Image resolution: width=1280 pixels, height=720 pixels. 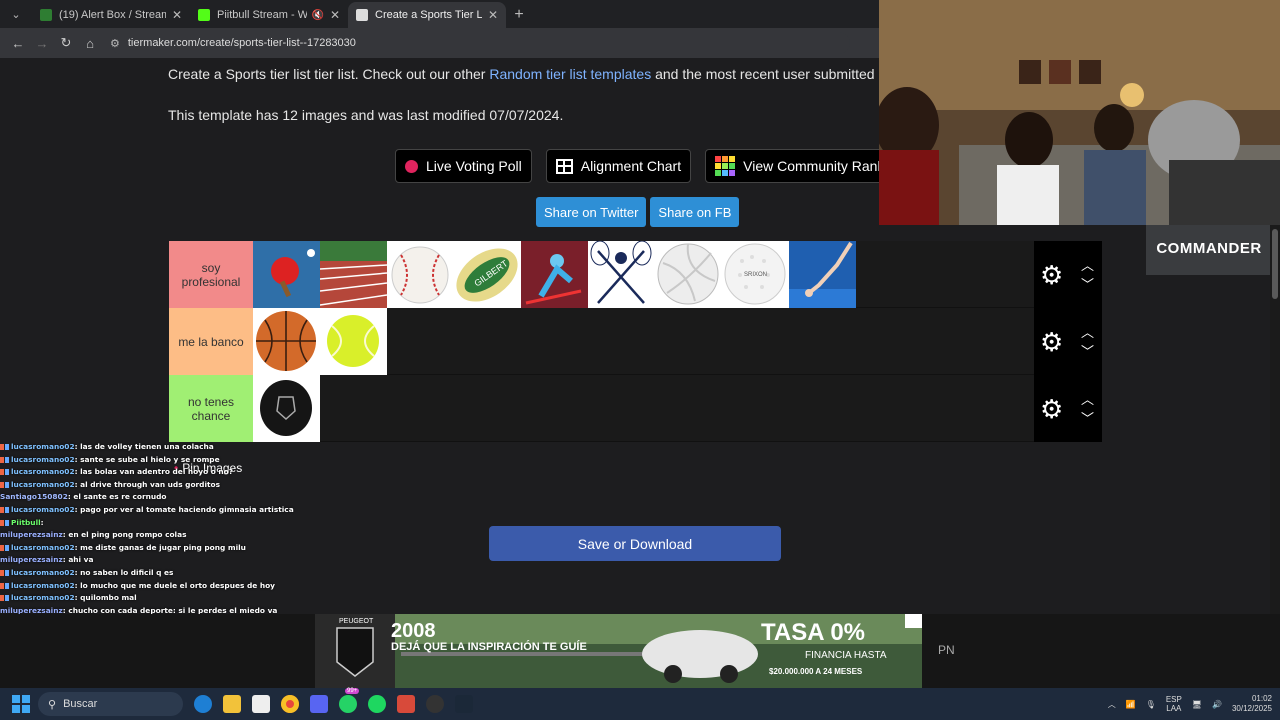 I want to click on tab-alert-box: (19) Alert Box / Streamlabs ✕, so click(x=111, y=15).